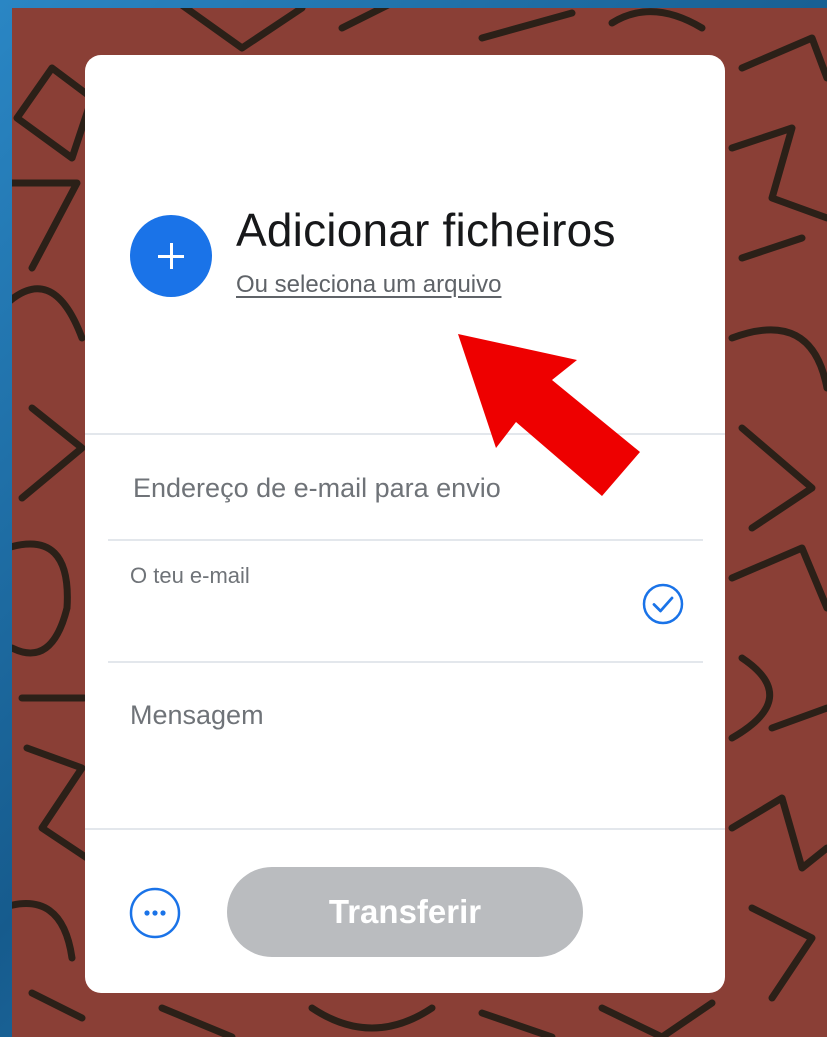 Image resolution: width=827 pixels, height=1037 pixels. I want to click on more-options-button, so click(155, 913).